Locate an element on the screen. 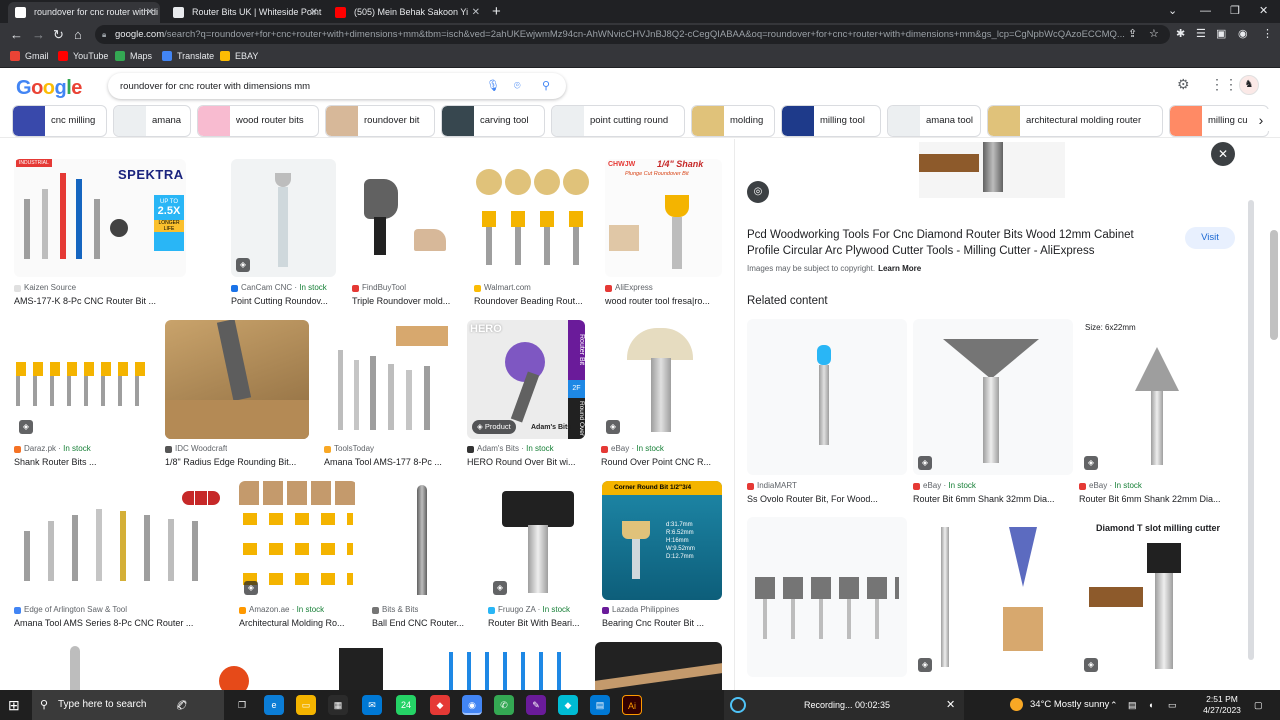  chip-carving-tool: carving tool is located at coordinates (493, 121).